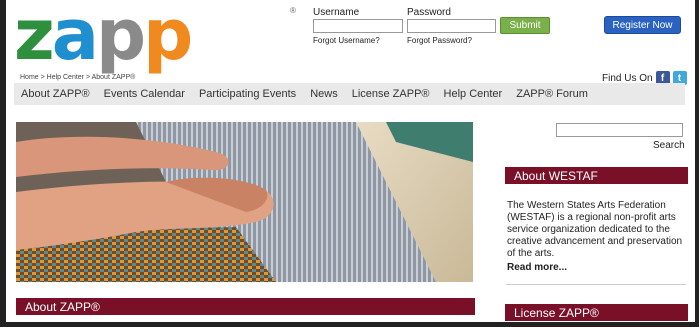 Image resolution: width=699 pixels, height=327 pixels. What do you see at coordinates (293, 10) in the screenshot?
I see `logo-trademark: ®` at bounding box center [293, 10].